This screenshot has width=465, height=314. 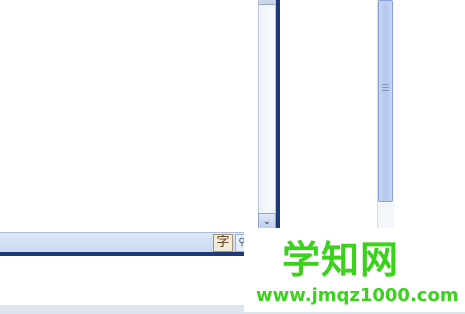 I want to click on watermark-url: www.jmqz1000.com, so click(x=357, y=295).